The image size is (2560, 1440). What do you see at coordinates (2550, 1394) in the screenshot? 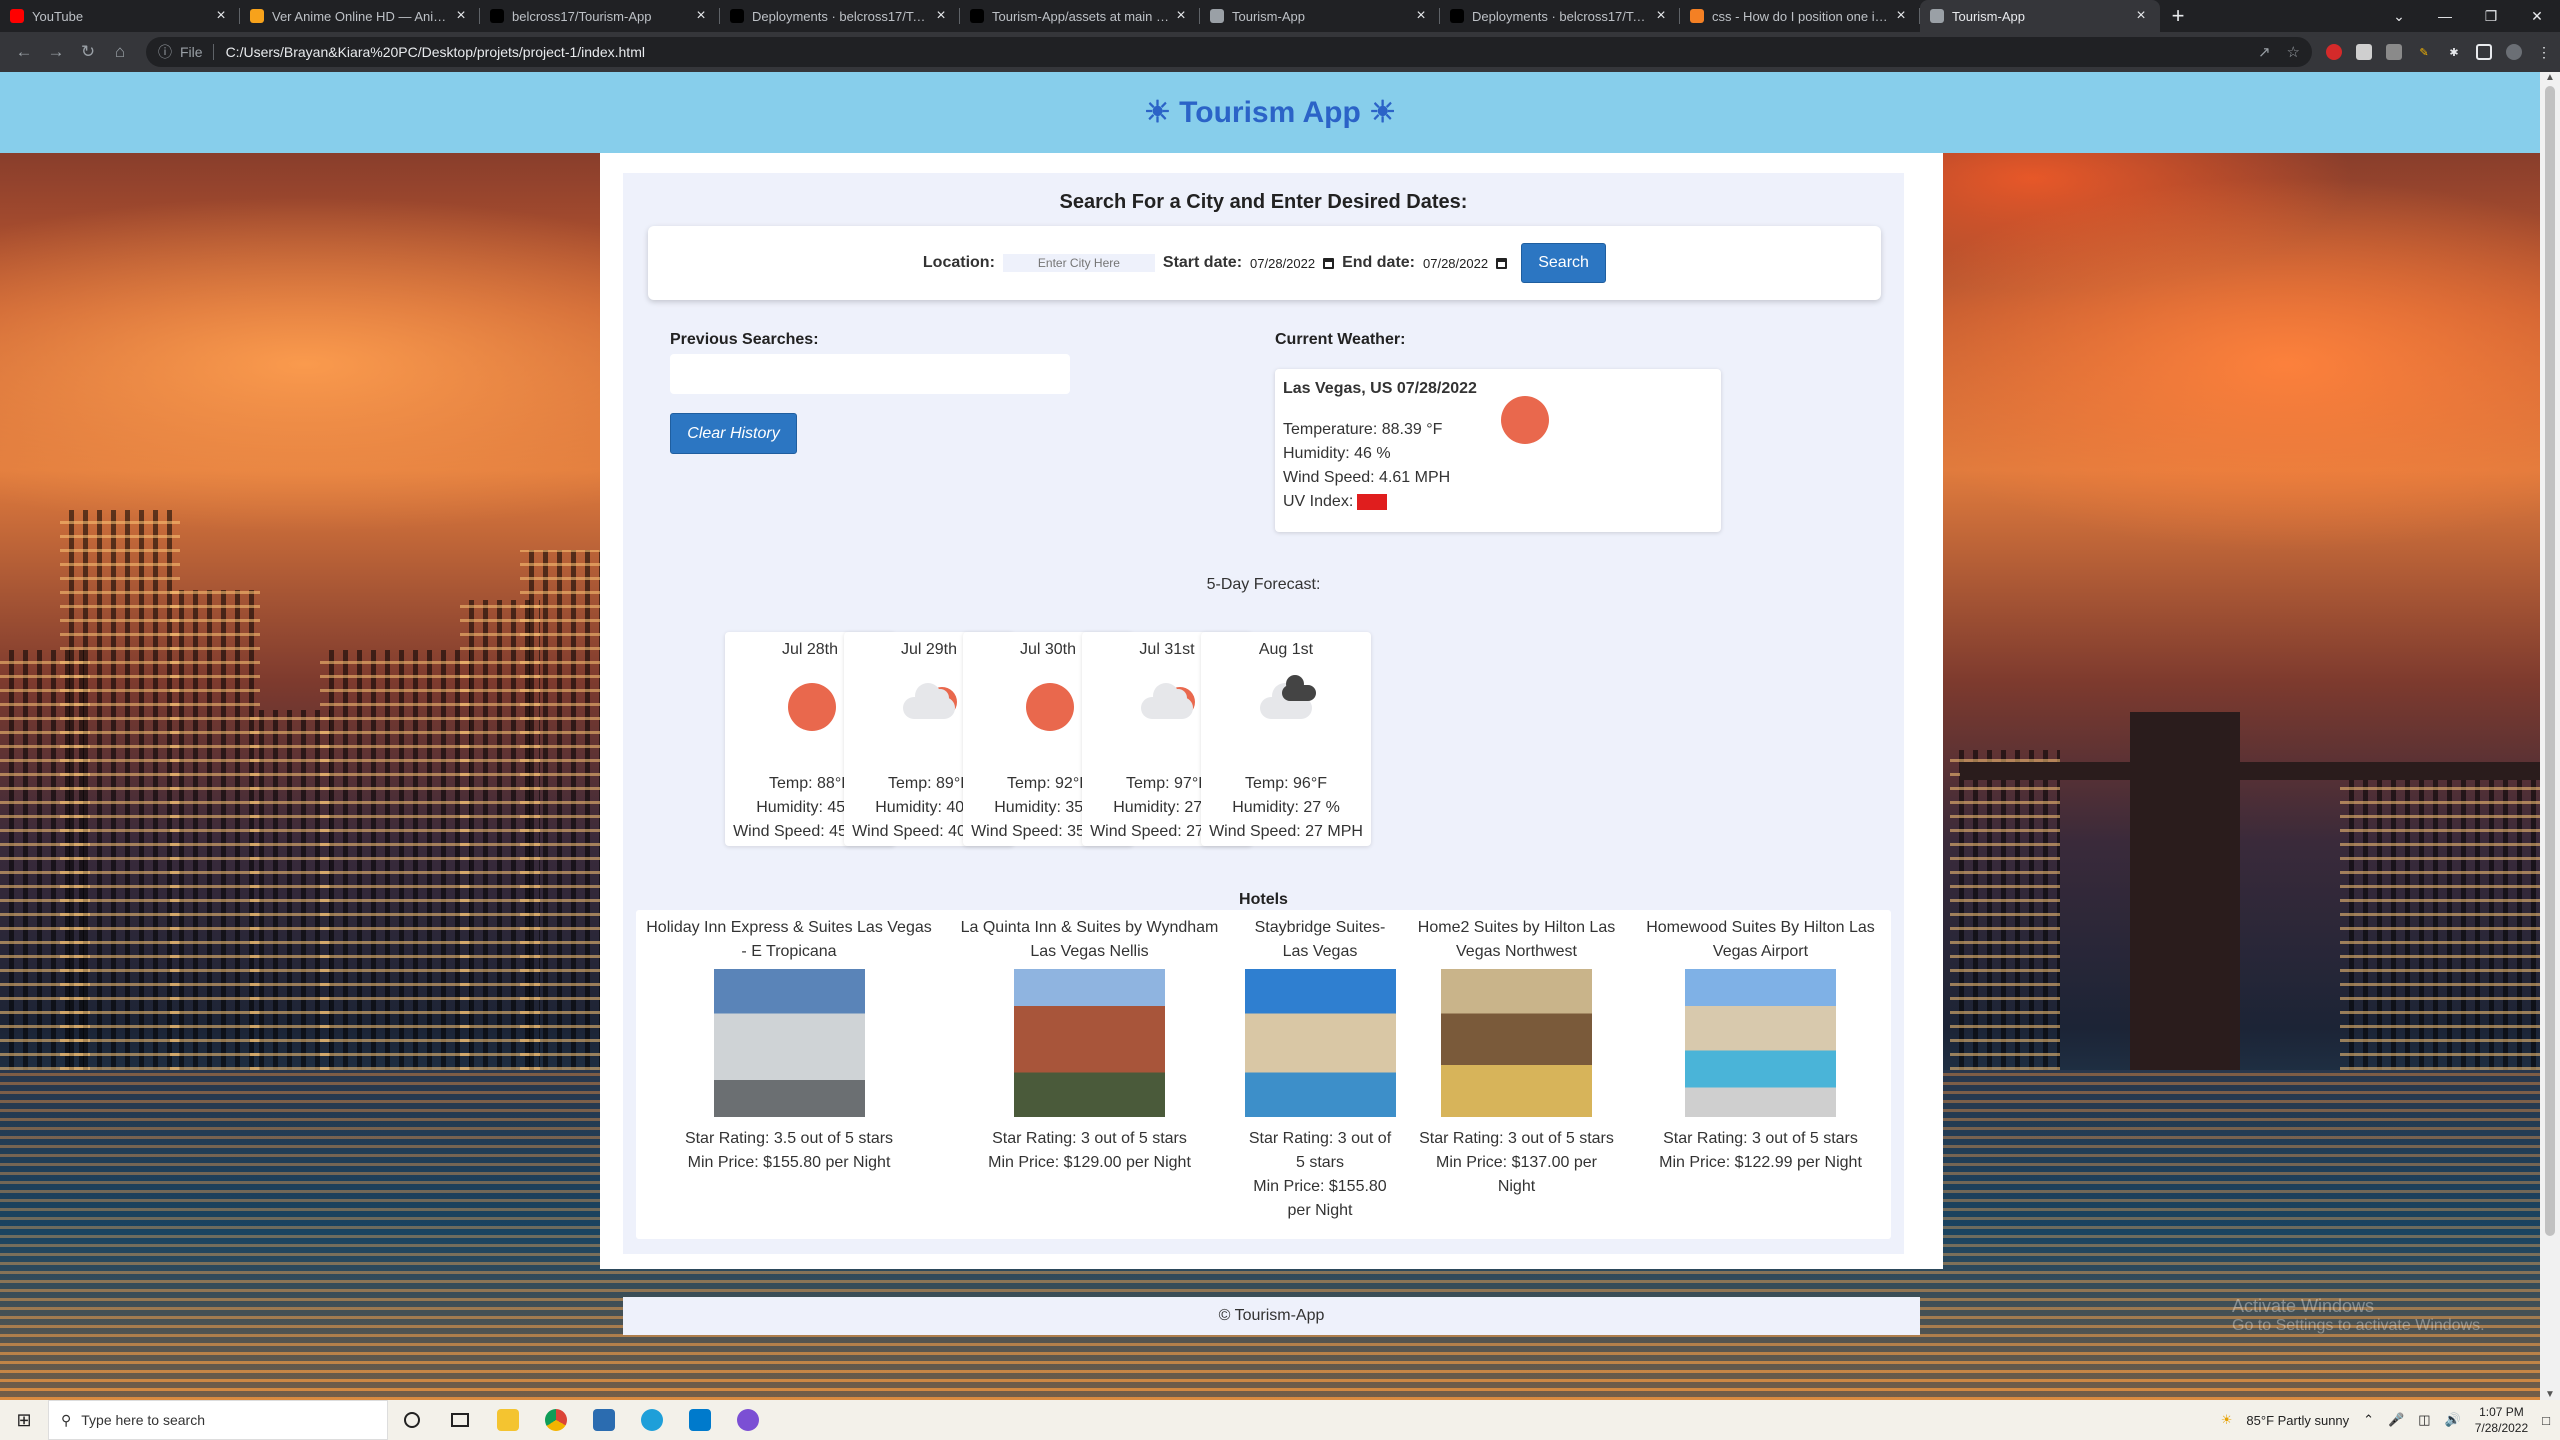
I see `scroll-down-arrow-icon: ▼` at bounding box center [2550, 1394].